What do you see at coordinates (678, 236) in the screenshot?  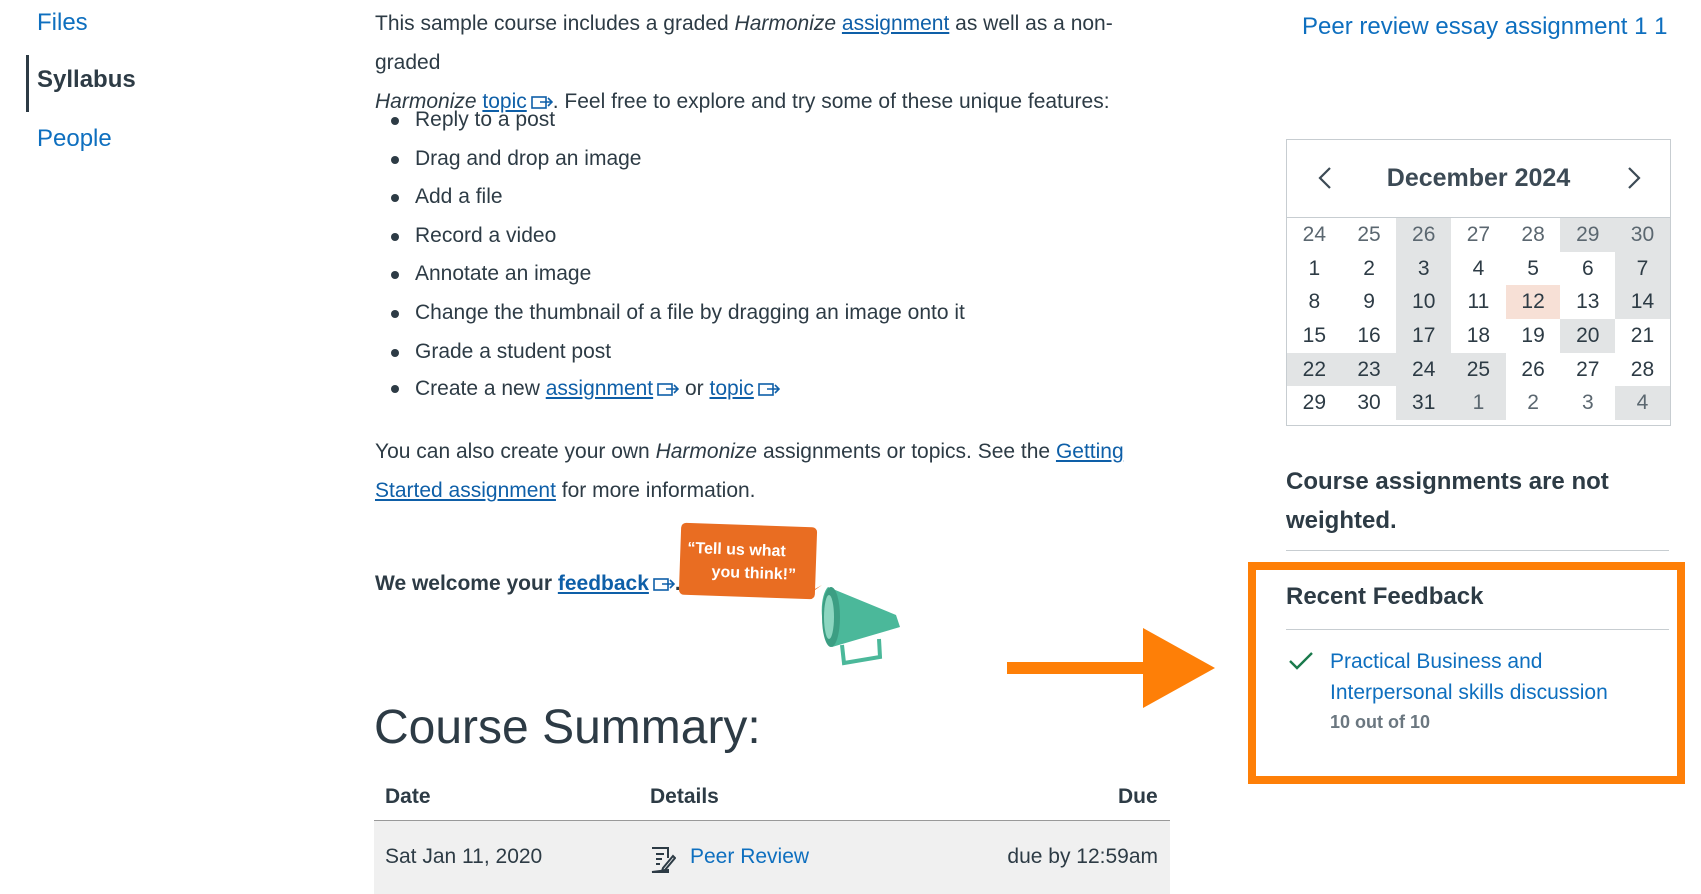 I see `list-item: Record a video` at bounding box center [678, 236].